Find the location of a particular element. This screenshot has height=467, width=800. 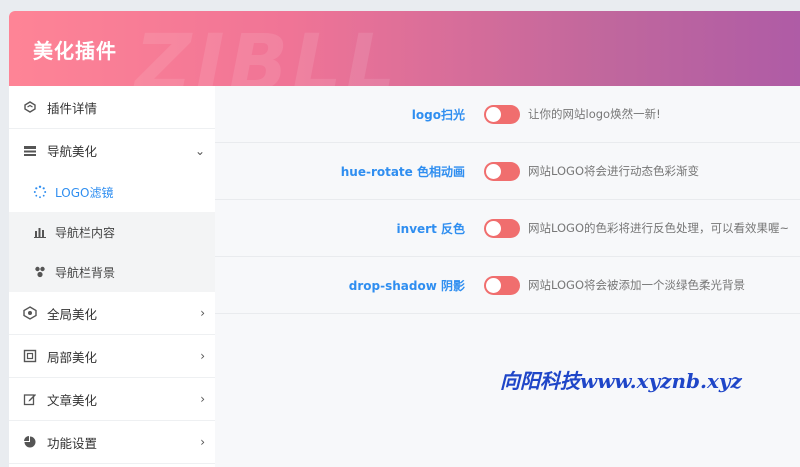

sidebar-item-global-beautify: 全局美化 › is located at coordinates (112, 313).